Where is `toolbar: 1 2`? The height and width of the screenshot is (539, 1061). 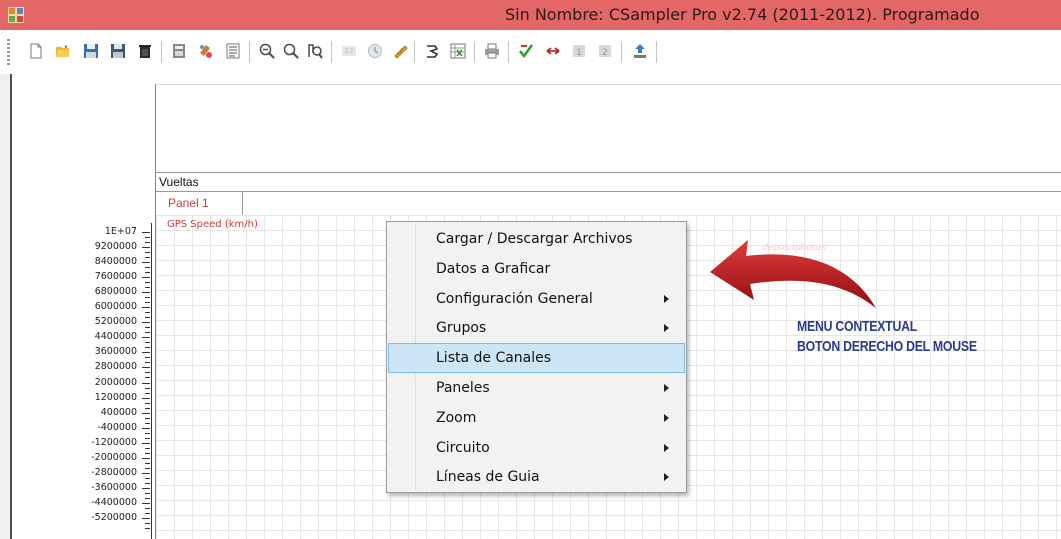 toolbar: 1 2 is located at coordinates (530, 52).